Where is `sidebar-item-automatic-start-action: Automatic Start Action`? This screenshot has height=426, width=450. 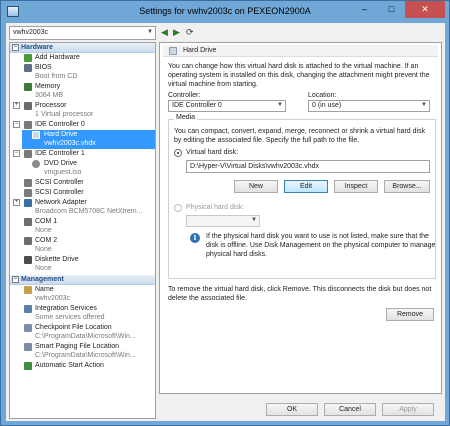 sidebar-item-automatic-start-action: Automatic Start Action is located at coordinates (82, 366).